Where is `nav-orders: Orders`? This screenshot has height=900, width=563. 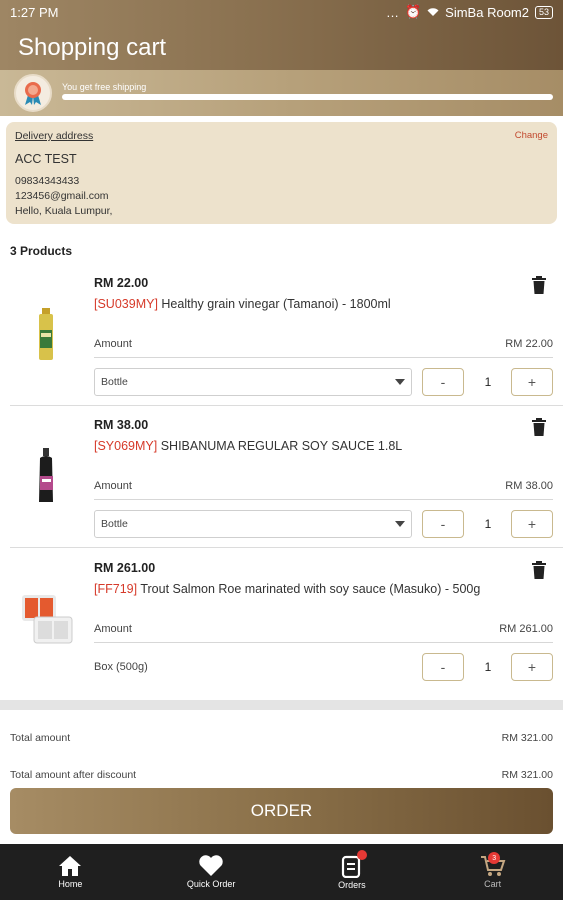
nav-orders: Orders is located at coordinates (352, 872).